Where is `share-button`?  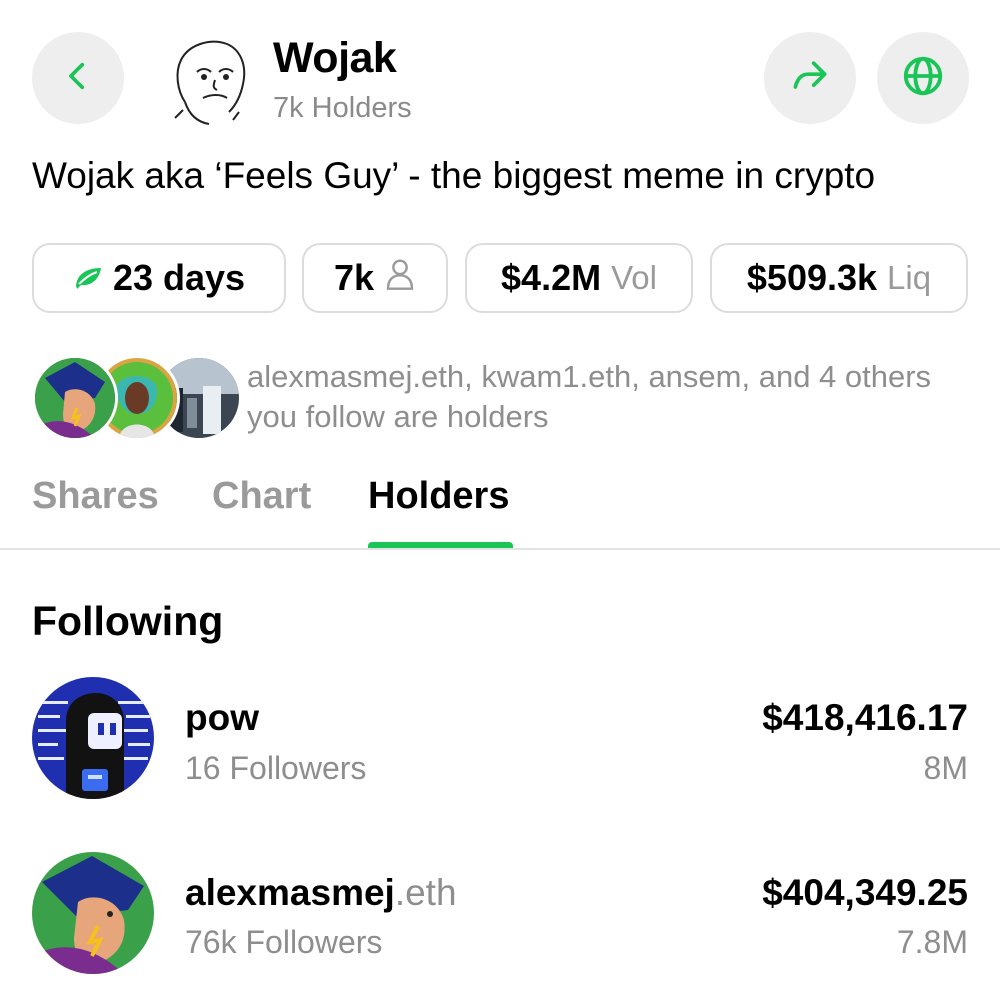 share-button is located at coordinates (810, 78).